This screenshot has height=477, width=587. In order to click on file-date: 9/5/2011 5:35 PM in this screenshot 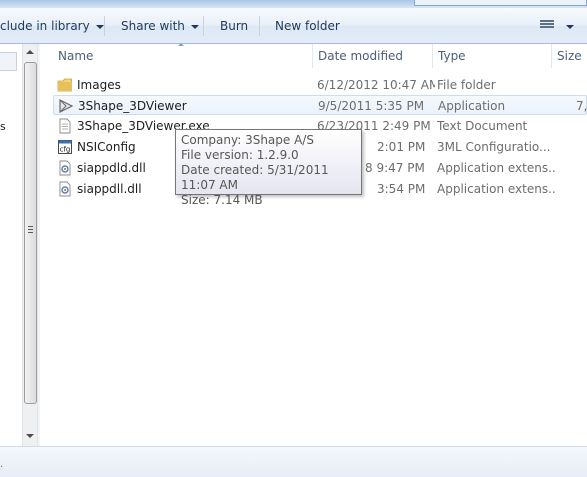, I will do `click(371, 106)`.